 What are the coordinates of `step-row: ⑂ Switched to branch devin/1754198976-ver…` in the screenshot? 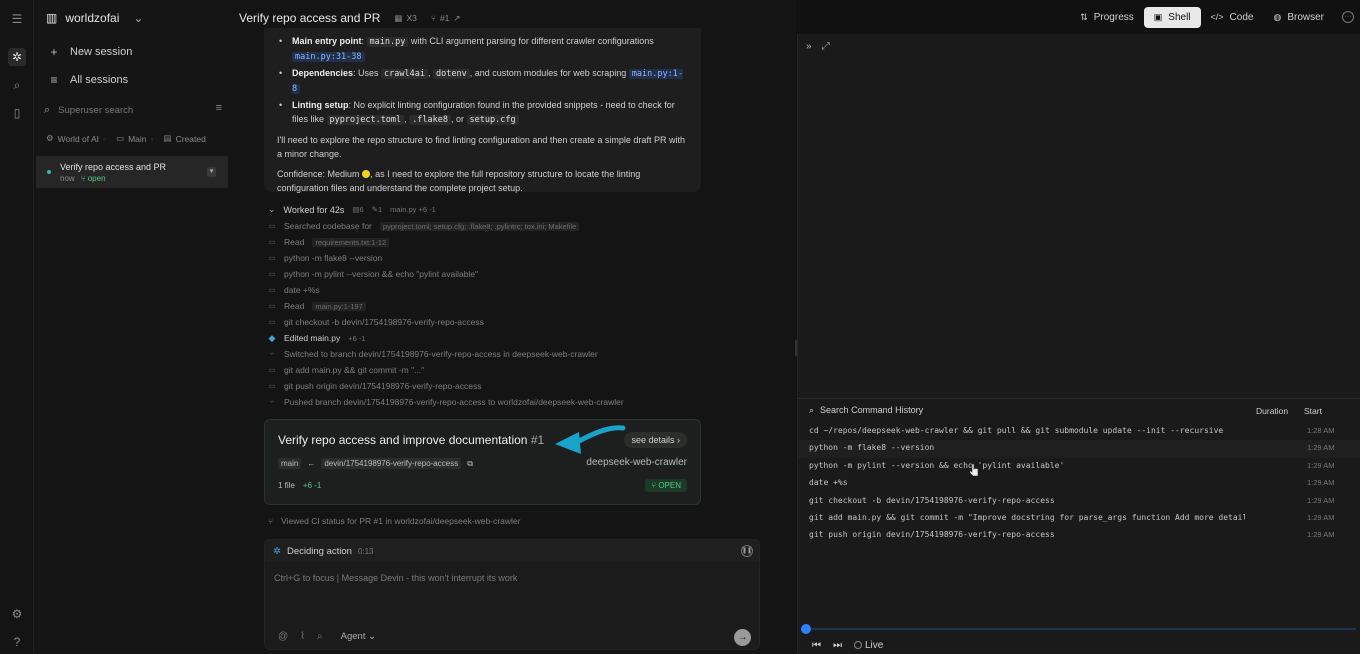 It's located at (488, 354).